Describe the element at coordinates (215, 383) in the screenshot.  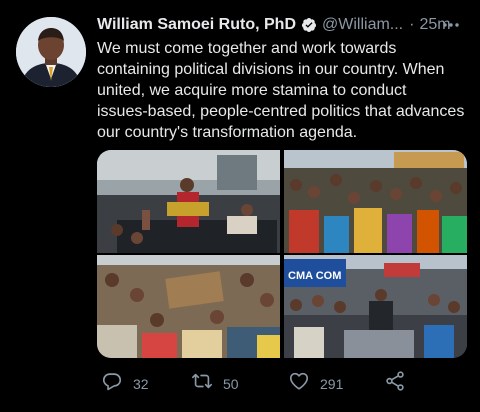
I see `retweet-button: 50` at that location.